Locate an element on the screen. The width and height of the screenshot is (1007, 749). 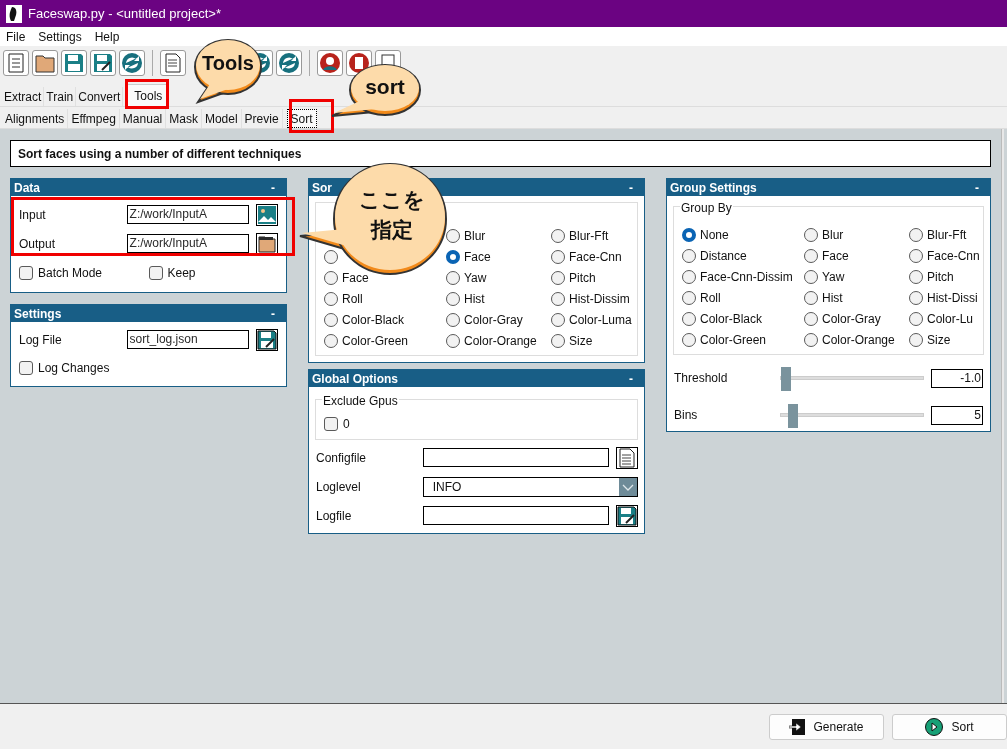
checkbox-label: 0 is located at coordinates (346, 424).